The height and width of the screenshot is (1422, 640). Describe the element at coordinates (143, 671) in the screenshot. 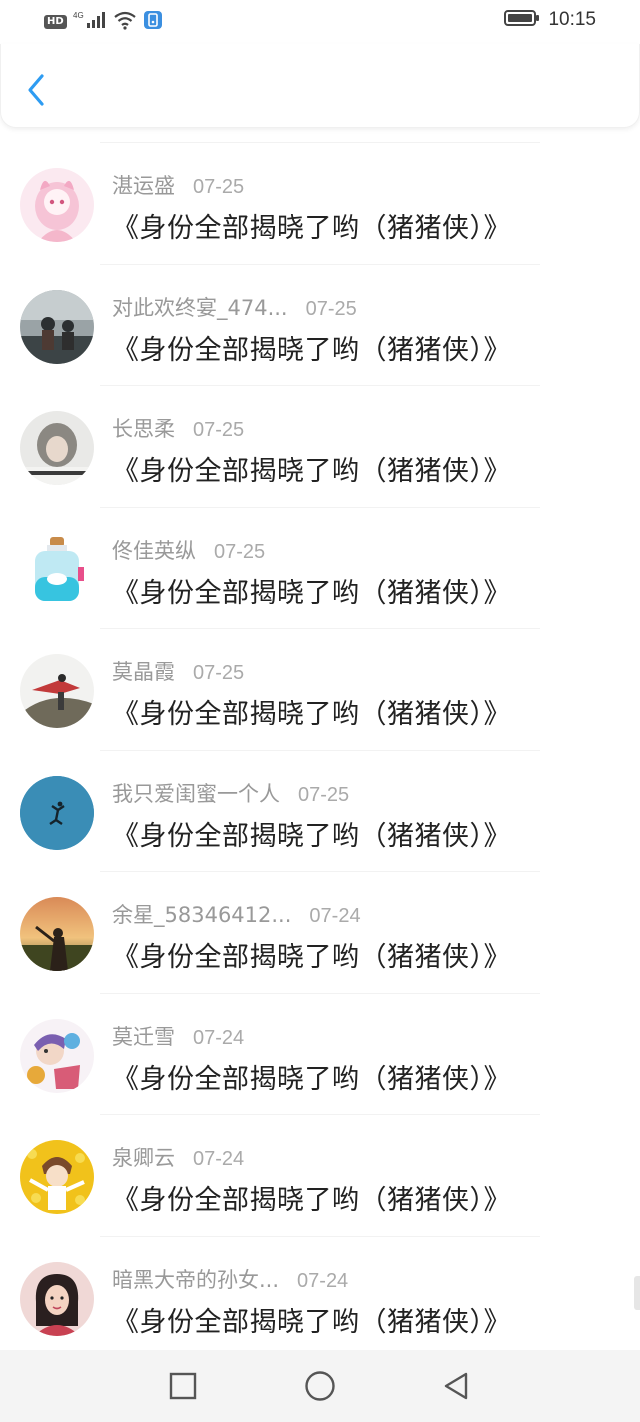

I see `user-name: 莫晶霞` at that location.